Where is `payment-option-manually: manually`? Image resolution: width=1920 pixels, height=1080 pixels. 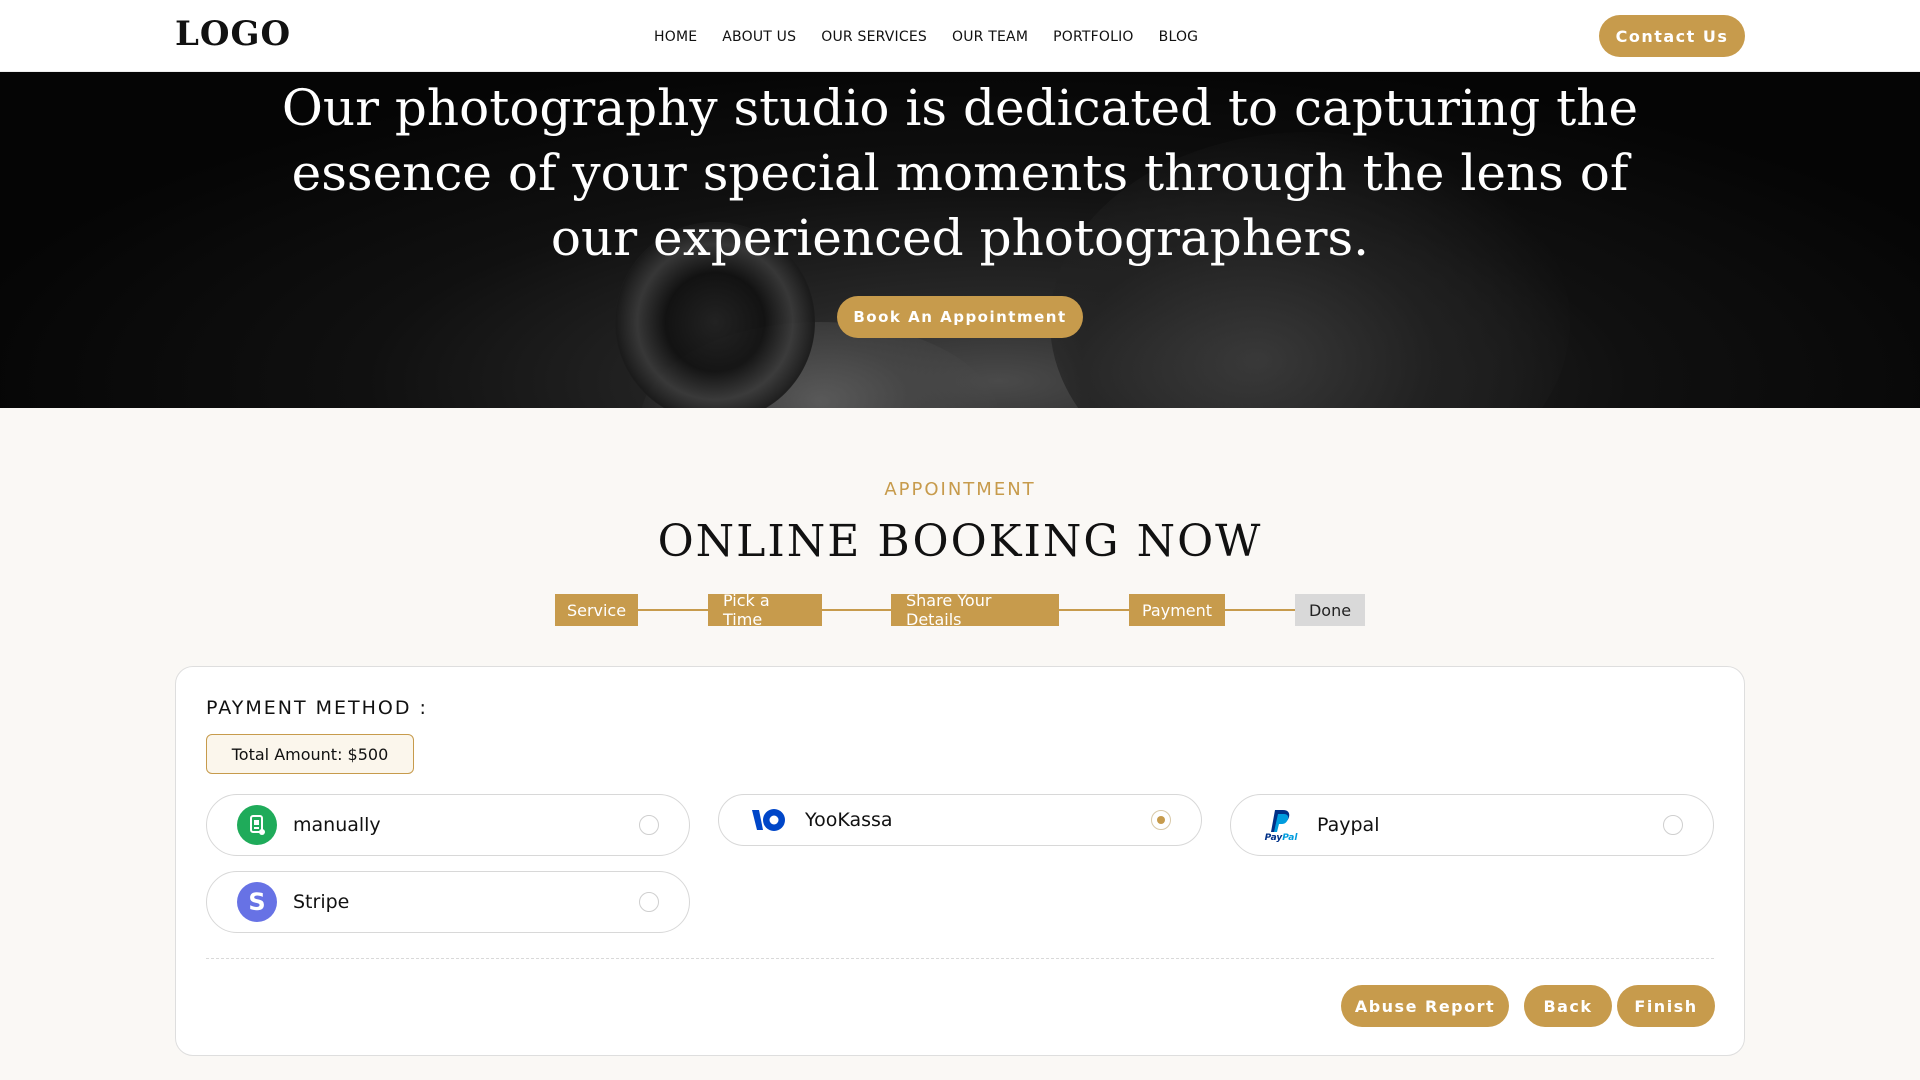
payment-option-manually: manually is located at coordinates (448, 825).